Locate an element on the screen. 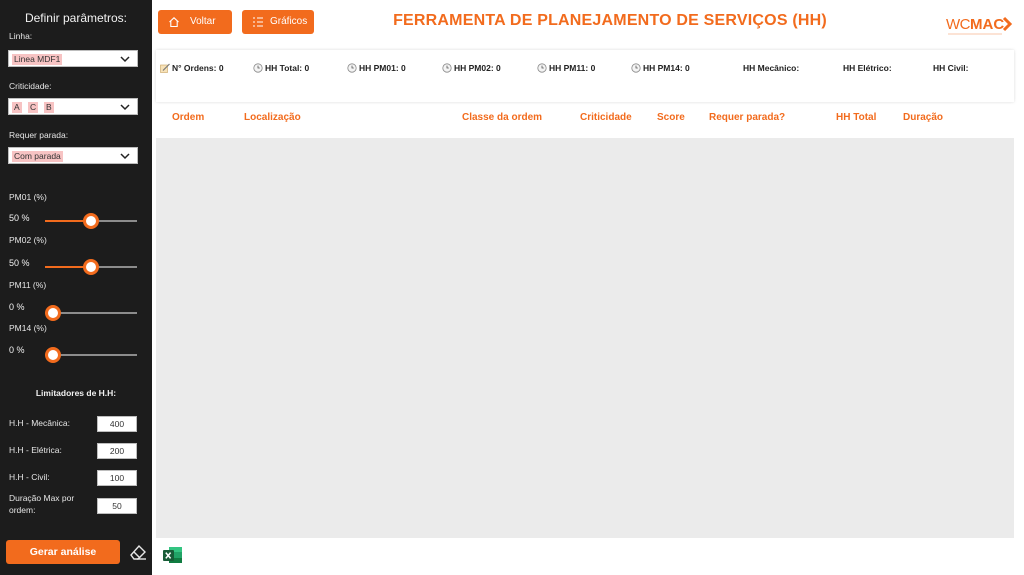  hh-pm11-stat-text: HH PM11: 0 is located at coordinates (572, 68).